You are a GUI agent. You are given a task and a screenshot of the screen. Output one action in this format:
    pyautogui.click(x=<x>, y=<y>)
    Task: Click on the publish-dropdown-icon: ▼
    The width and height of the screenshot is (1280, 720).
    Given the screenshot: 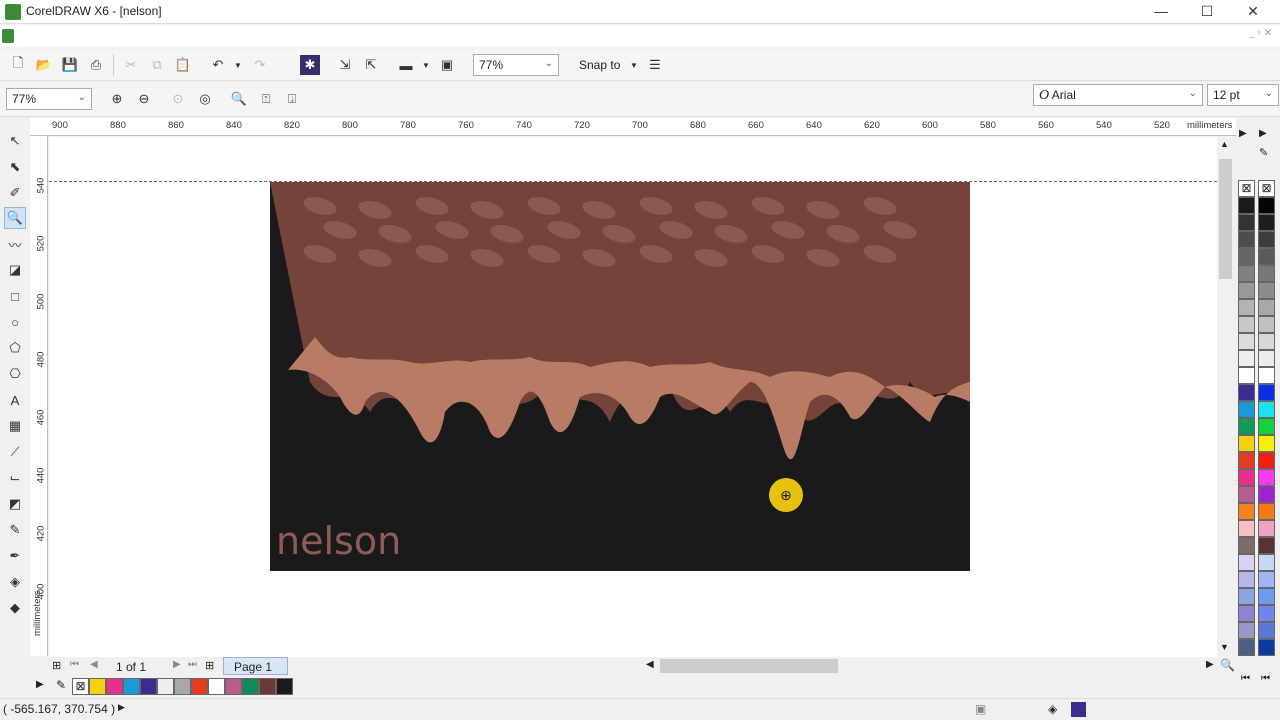 What is the action you would take?
    pyautogui.click(x=426, y=65)
    